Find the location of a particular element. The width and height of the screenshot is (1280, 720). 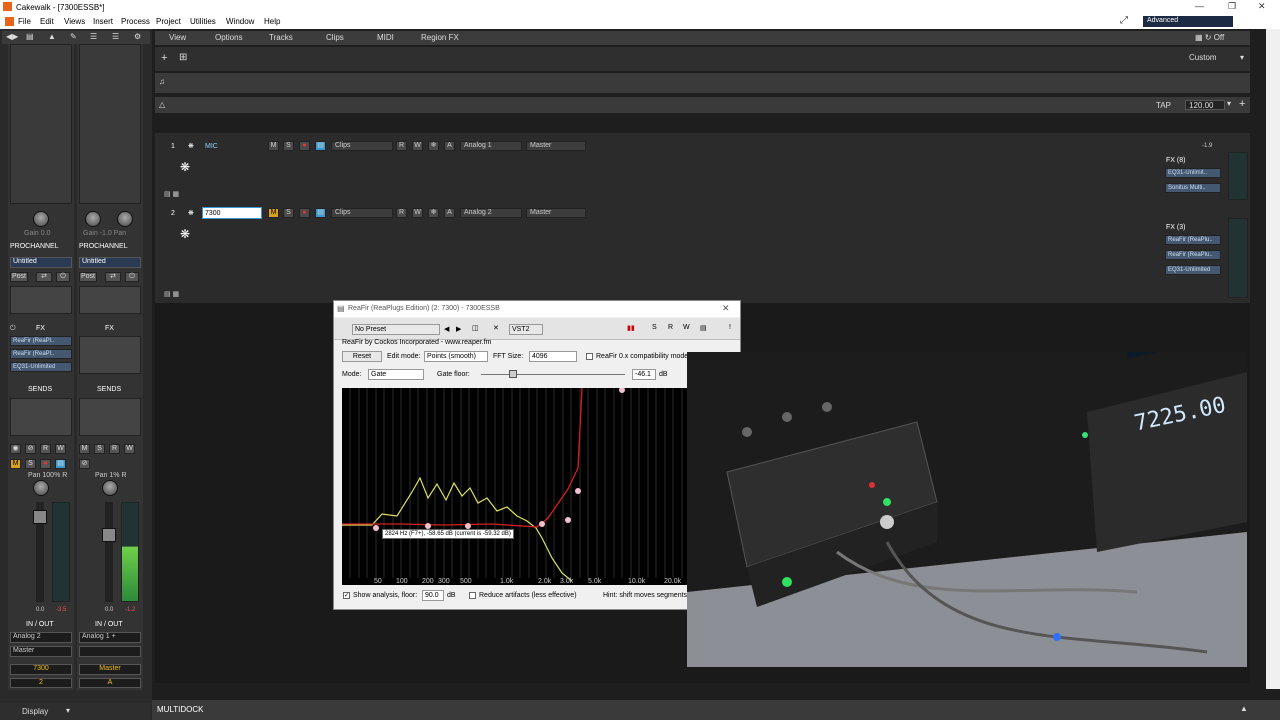

show-analysis-checkbox: ✓ is located at coordinates (346, 595).